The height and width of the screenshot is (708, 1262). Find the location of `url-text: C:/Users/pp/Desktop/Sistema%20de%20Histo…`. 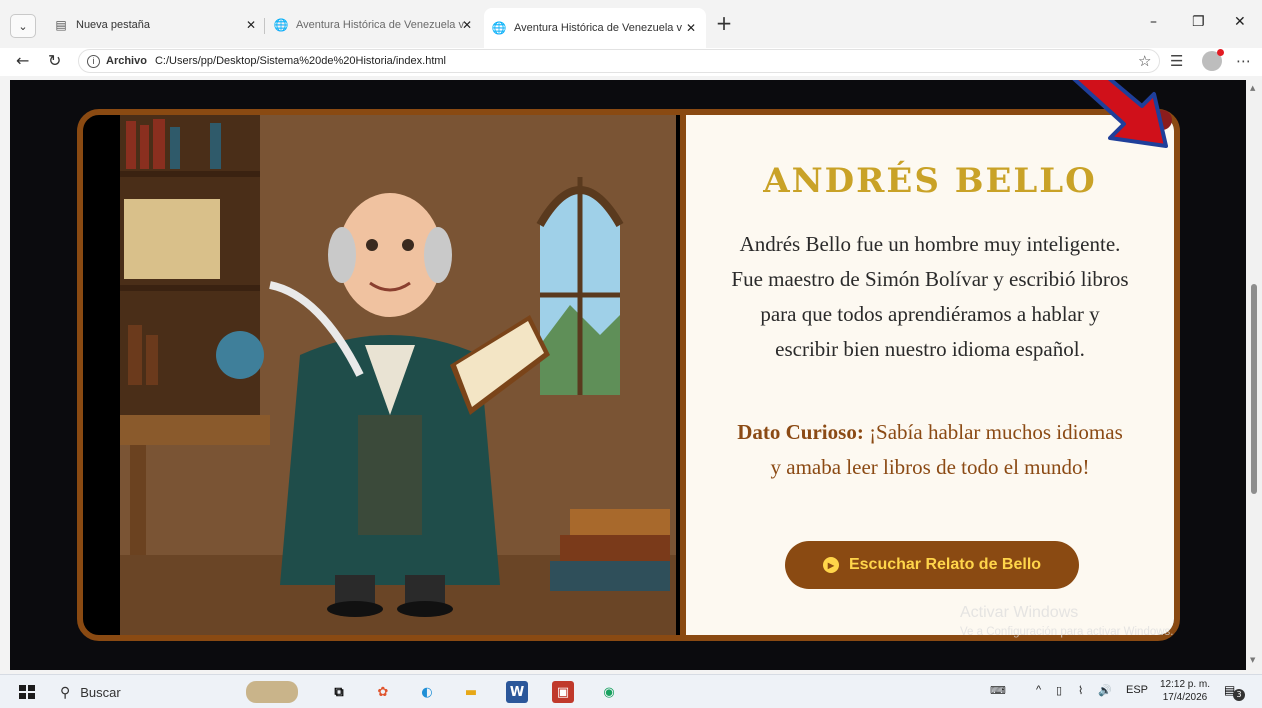

url-text: C:/Users/pp/Desktop/Sistema%20de%20Histo… is located at coordinates (300, 61).